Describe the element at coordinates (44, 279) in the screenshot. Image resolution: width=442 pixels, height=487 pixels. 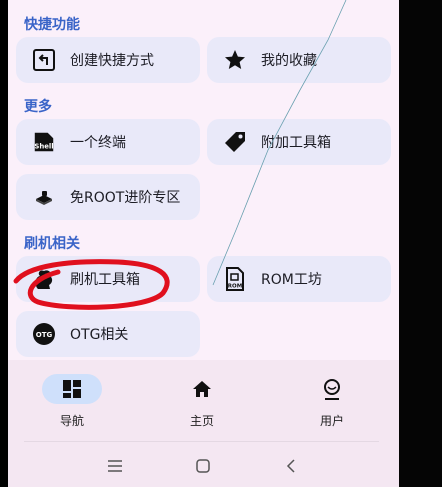
I see `squirrel-icon` at that location.